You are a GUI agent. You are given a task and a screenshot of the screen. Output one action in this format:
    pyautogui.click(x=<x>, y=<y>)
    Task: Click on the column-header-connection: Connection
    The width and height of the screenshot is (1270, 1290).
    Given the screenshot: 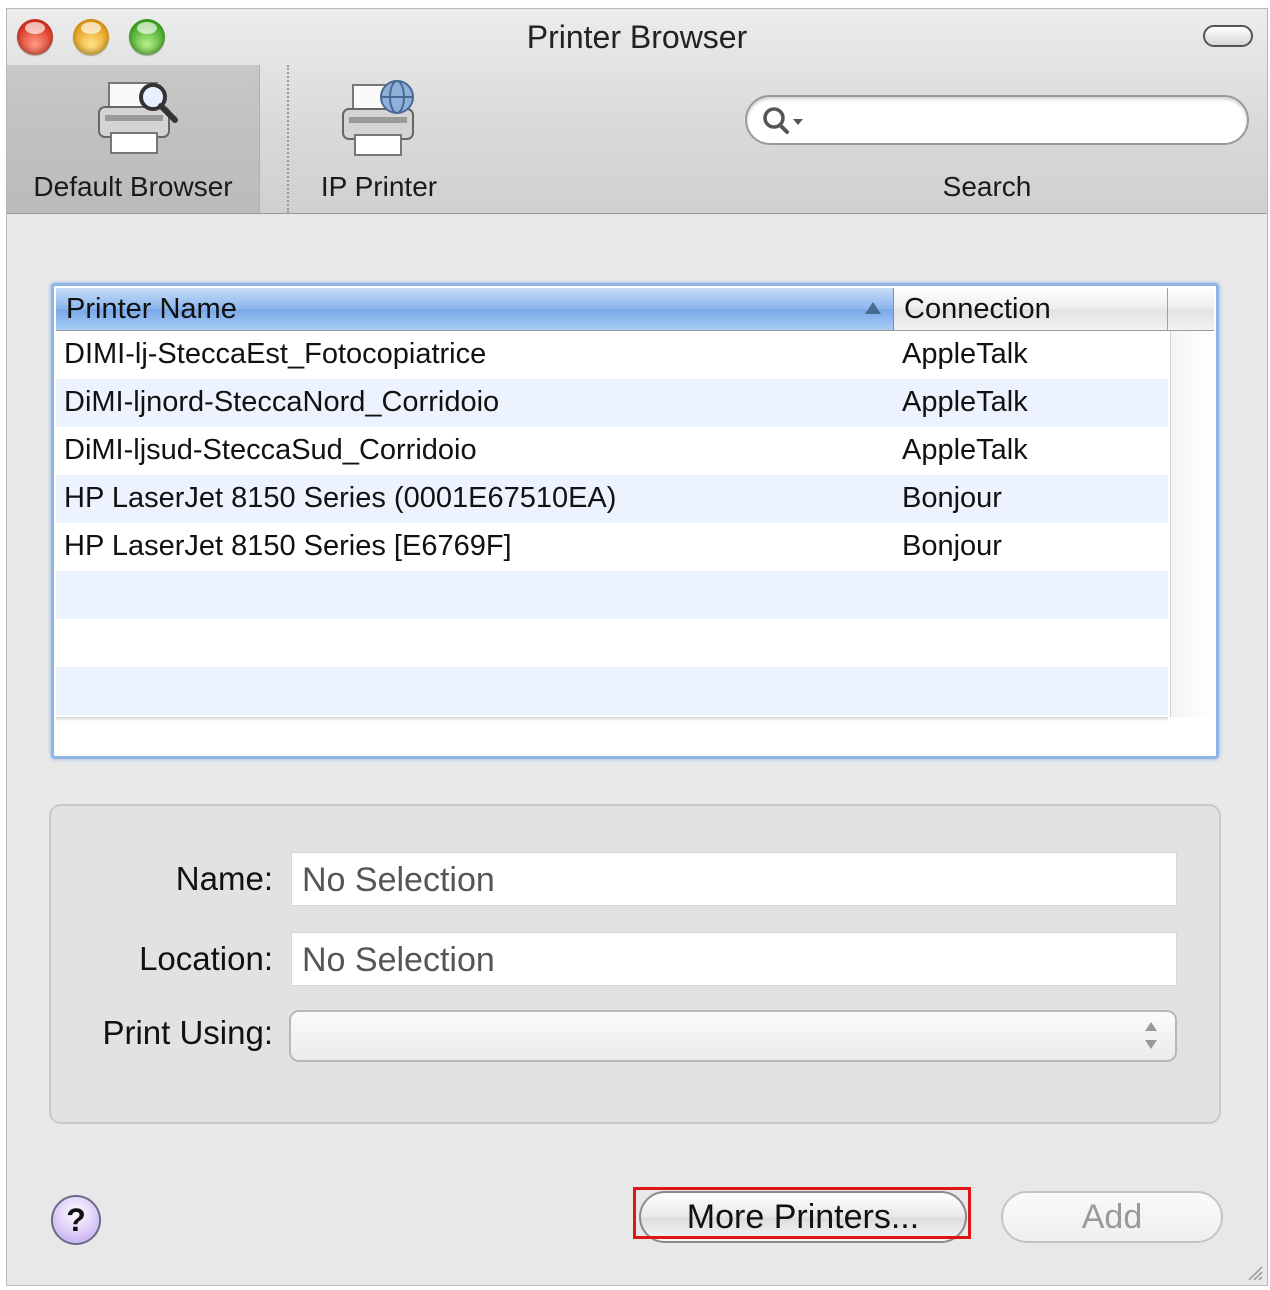 What is the action you would take?
    pyautogui.click(x=1031, y=309)
    